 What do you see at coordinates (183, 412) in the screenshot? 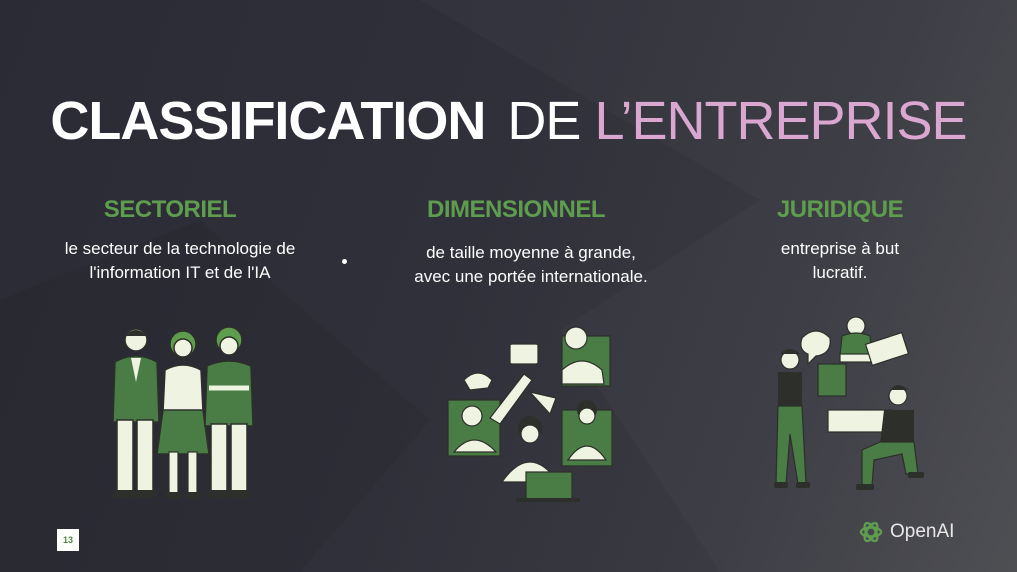
I see `business-team-illustration` at bounding box center [183, 412].